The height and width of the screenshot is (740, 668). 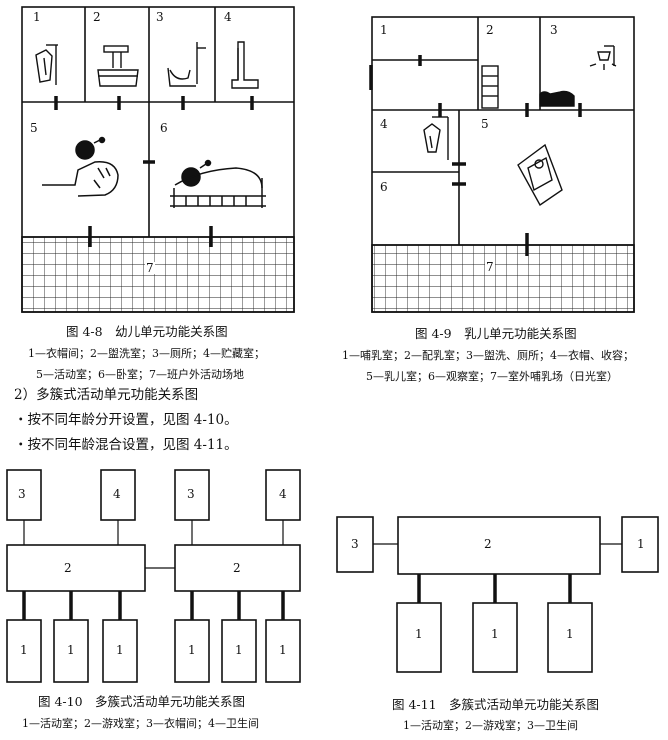 I want to click on fig410-left-label-1c: 1, so click(x=120, y=650).